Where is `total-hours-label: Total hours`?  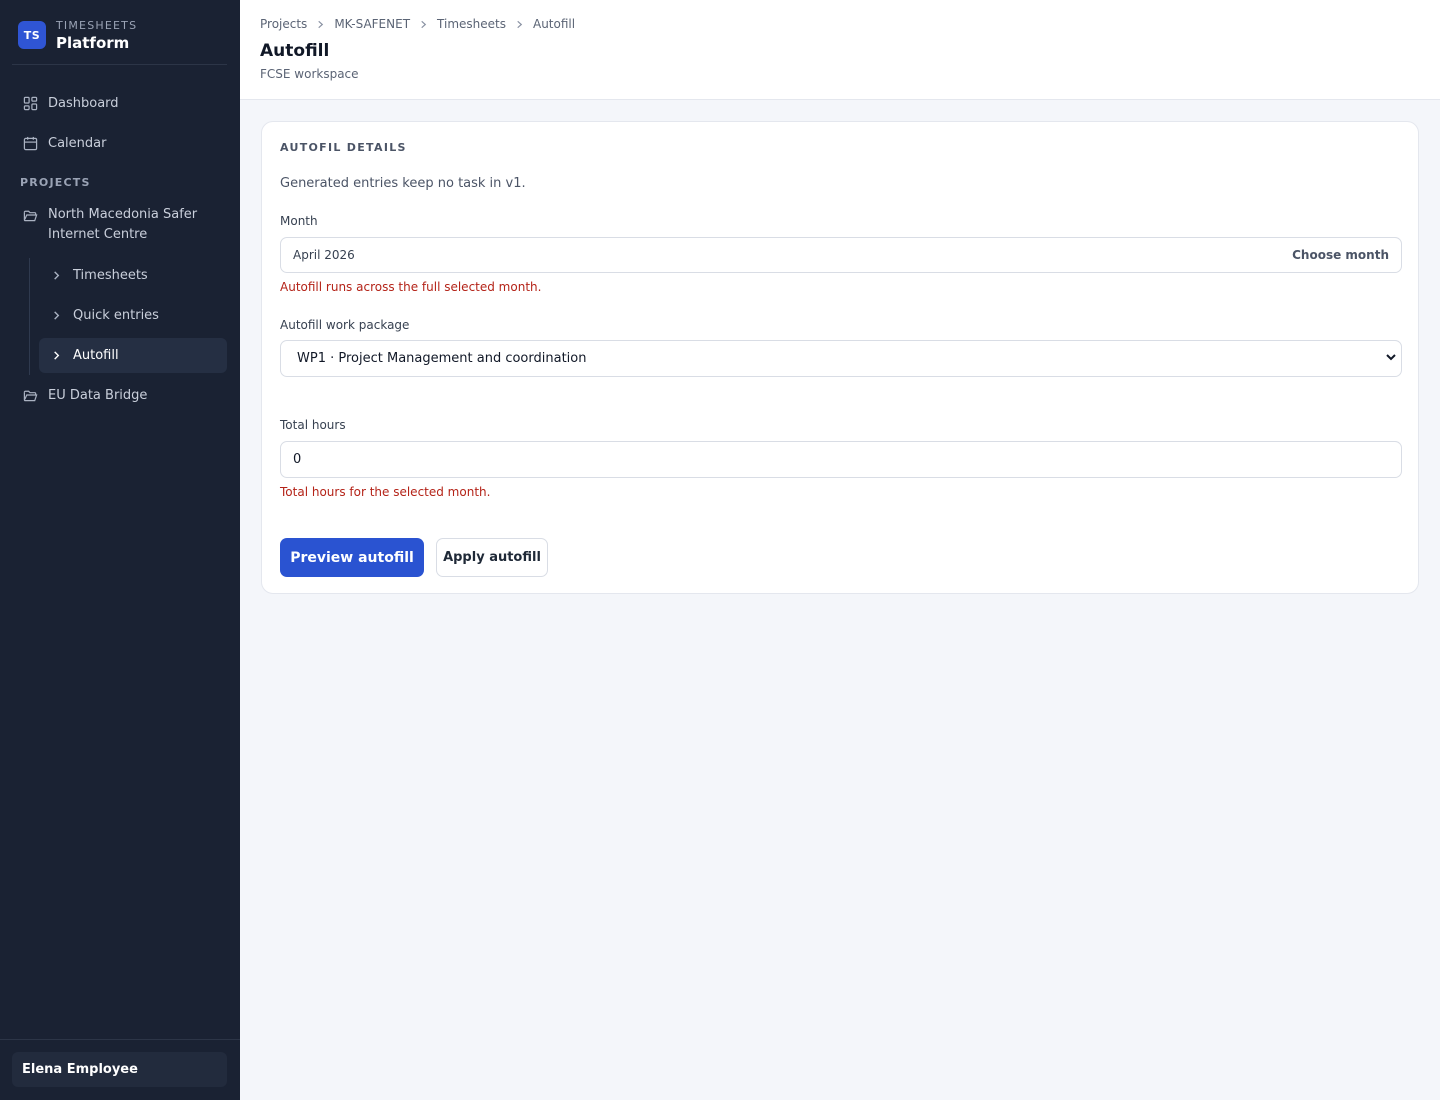 total-hours-label: Total hours is located at coordinates (313, 425).